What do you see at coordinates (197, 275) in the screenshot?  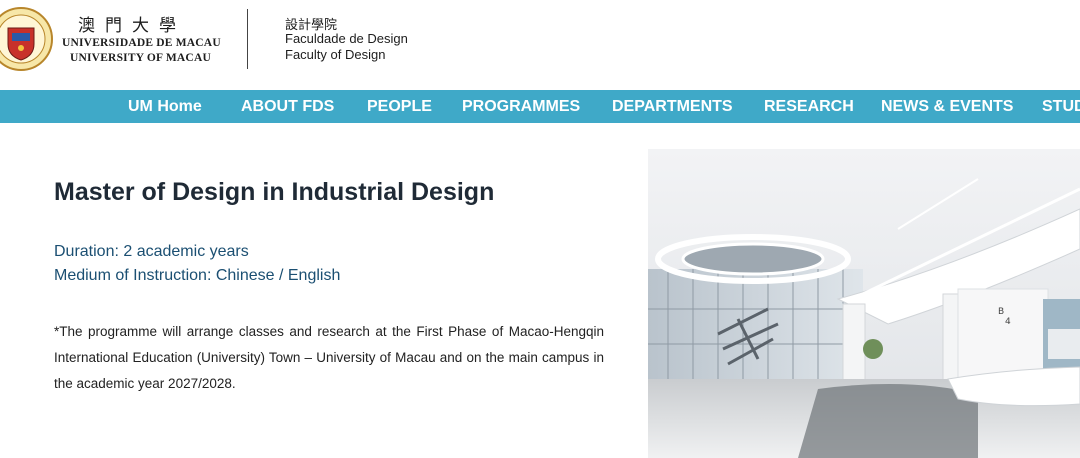 I see `medium-of-instruction-text: Medium of Instruction: Chinese / English` at bounding box center [197, 275].